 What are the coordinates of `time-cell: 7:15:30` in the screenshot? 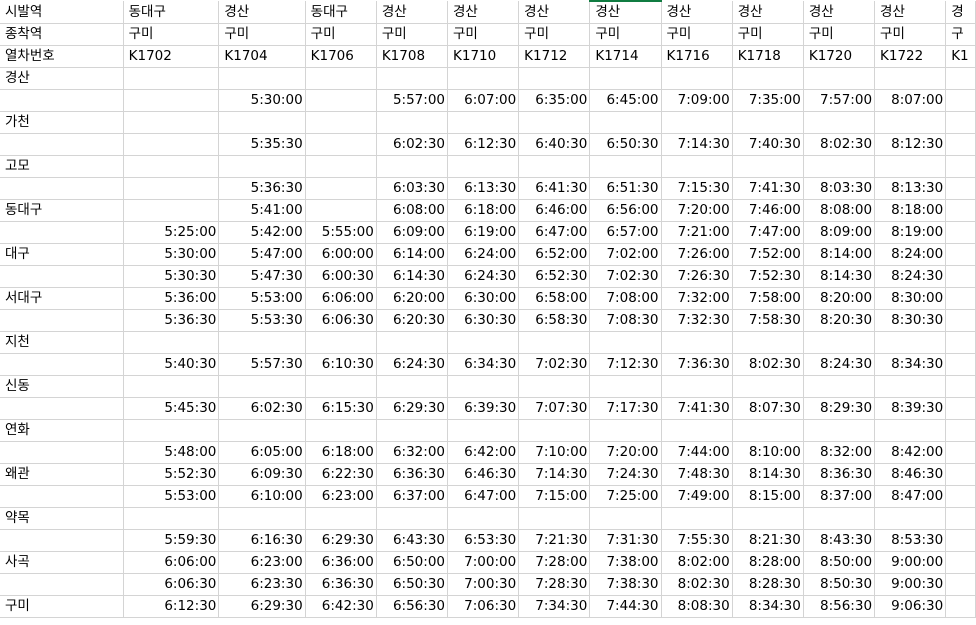 It's located at (697, 188).